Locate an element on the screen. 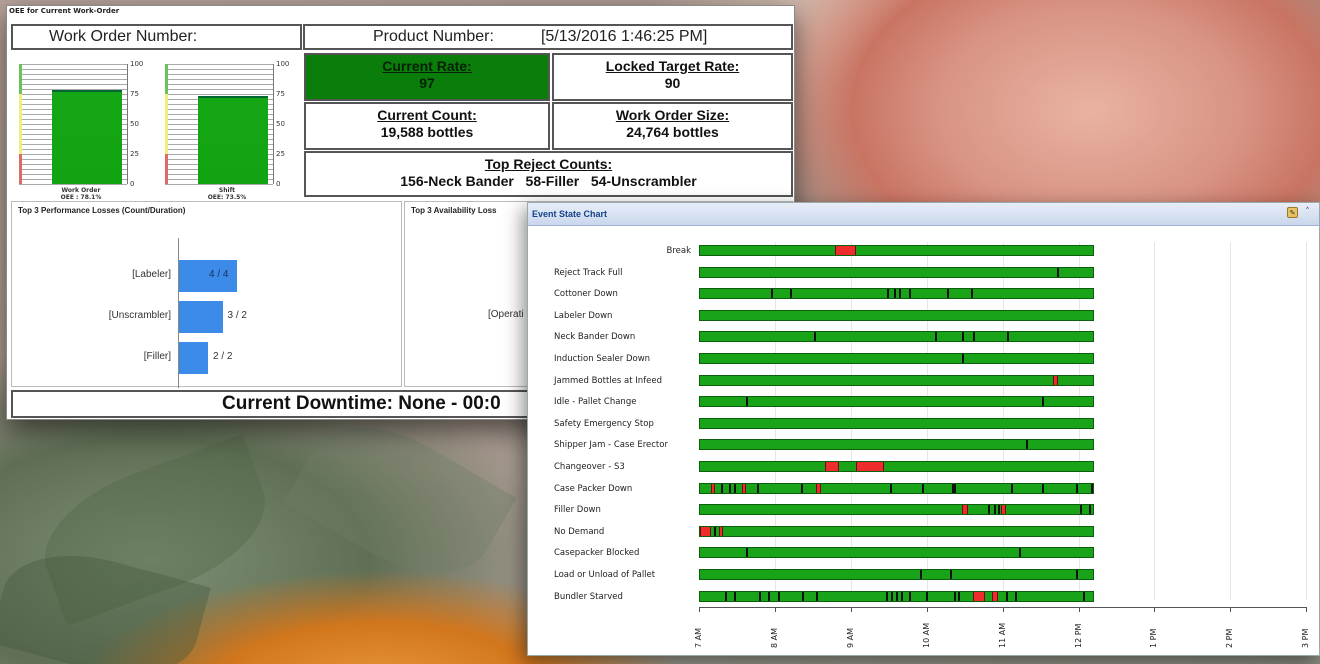 The width and height of the screenshot is (1320, 664). work-order-number-box: Work Order Number: is located at coordinates (156, 37).